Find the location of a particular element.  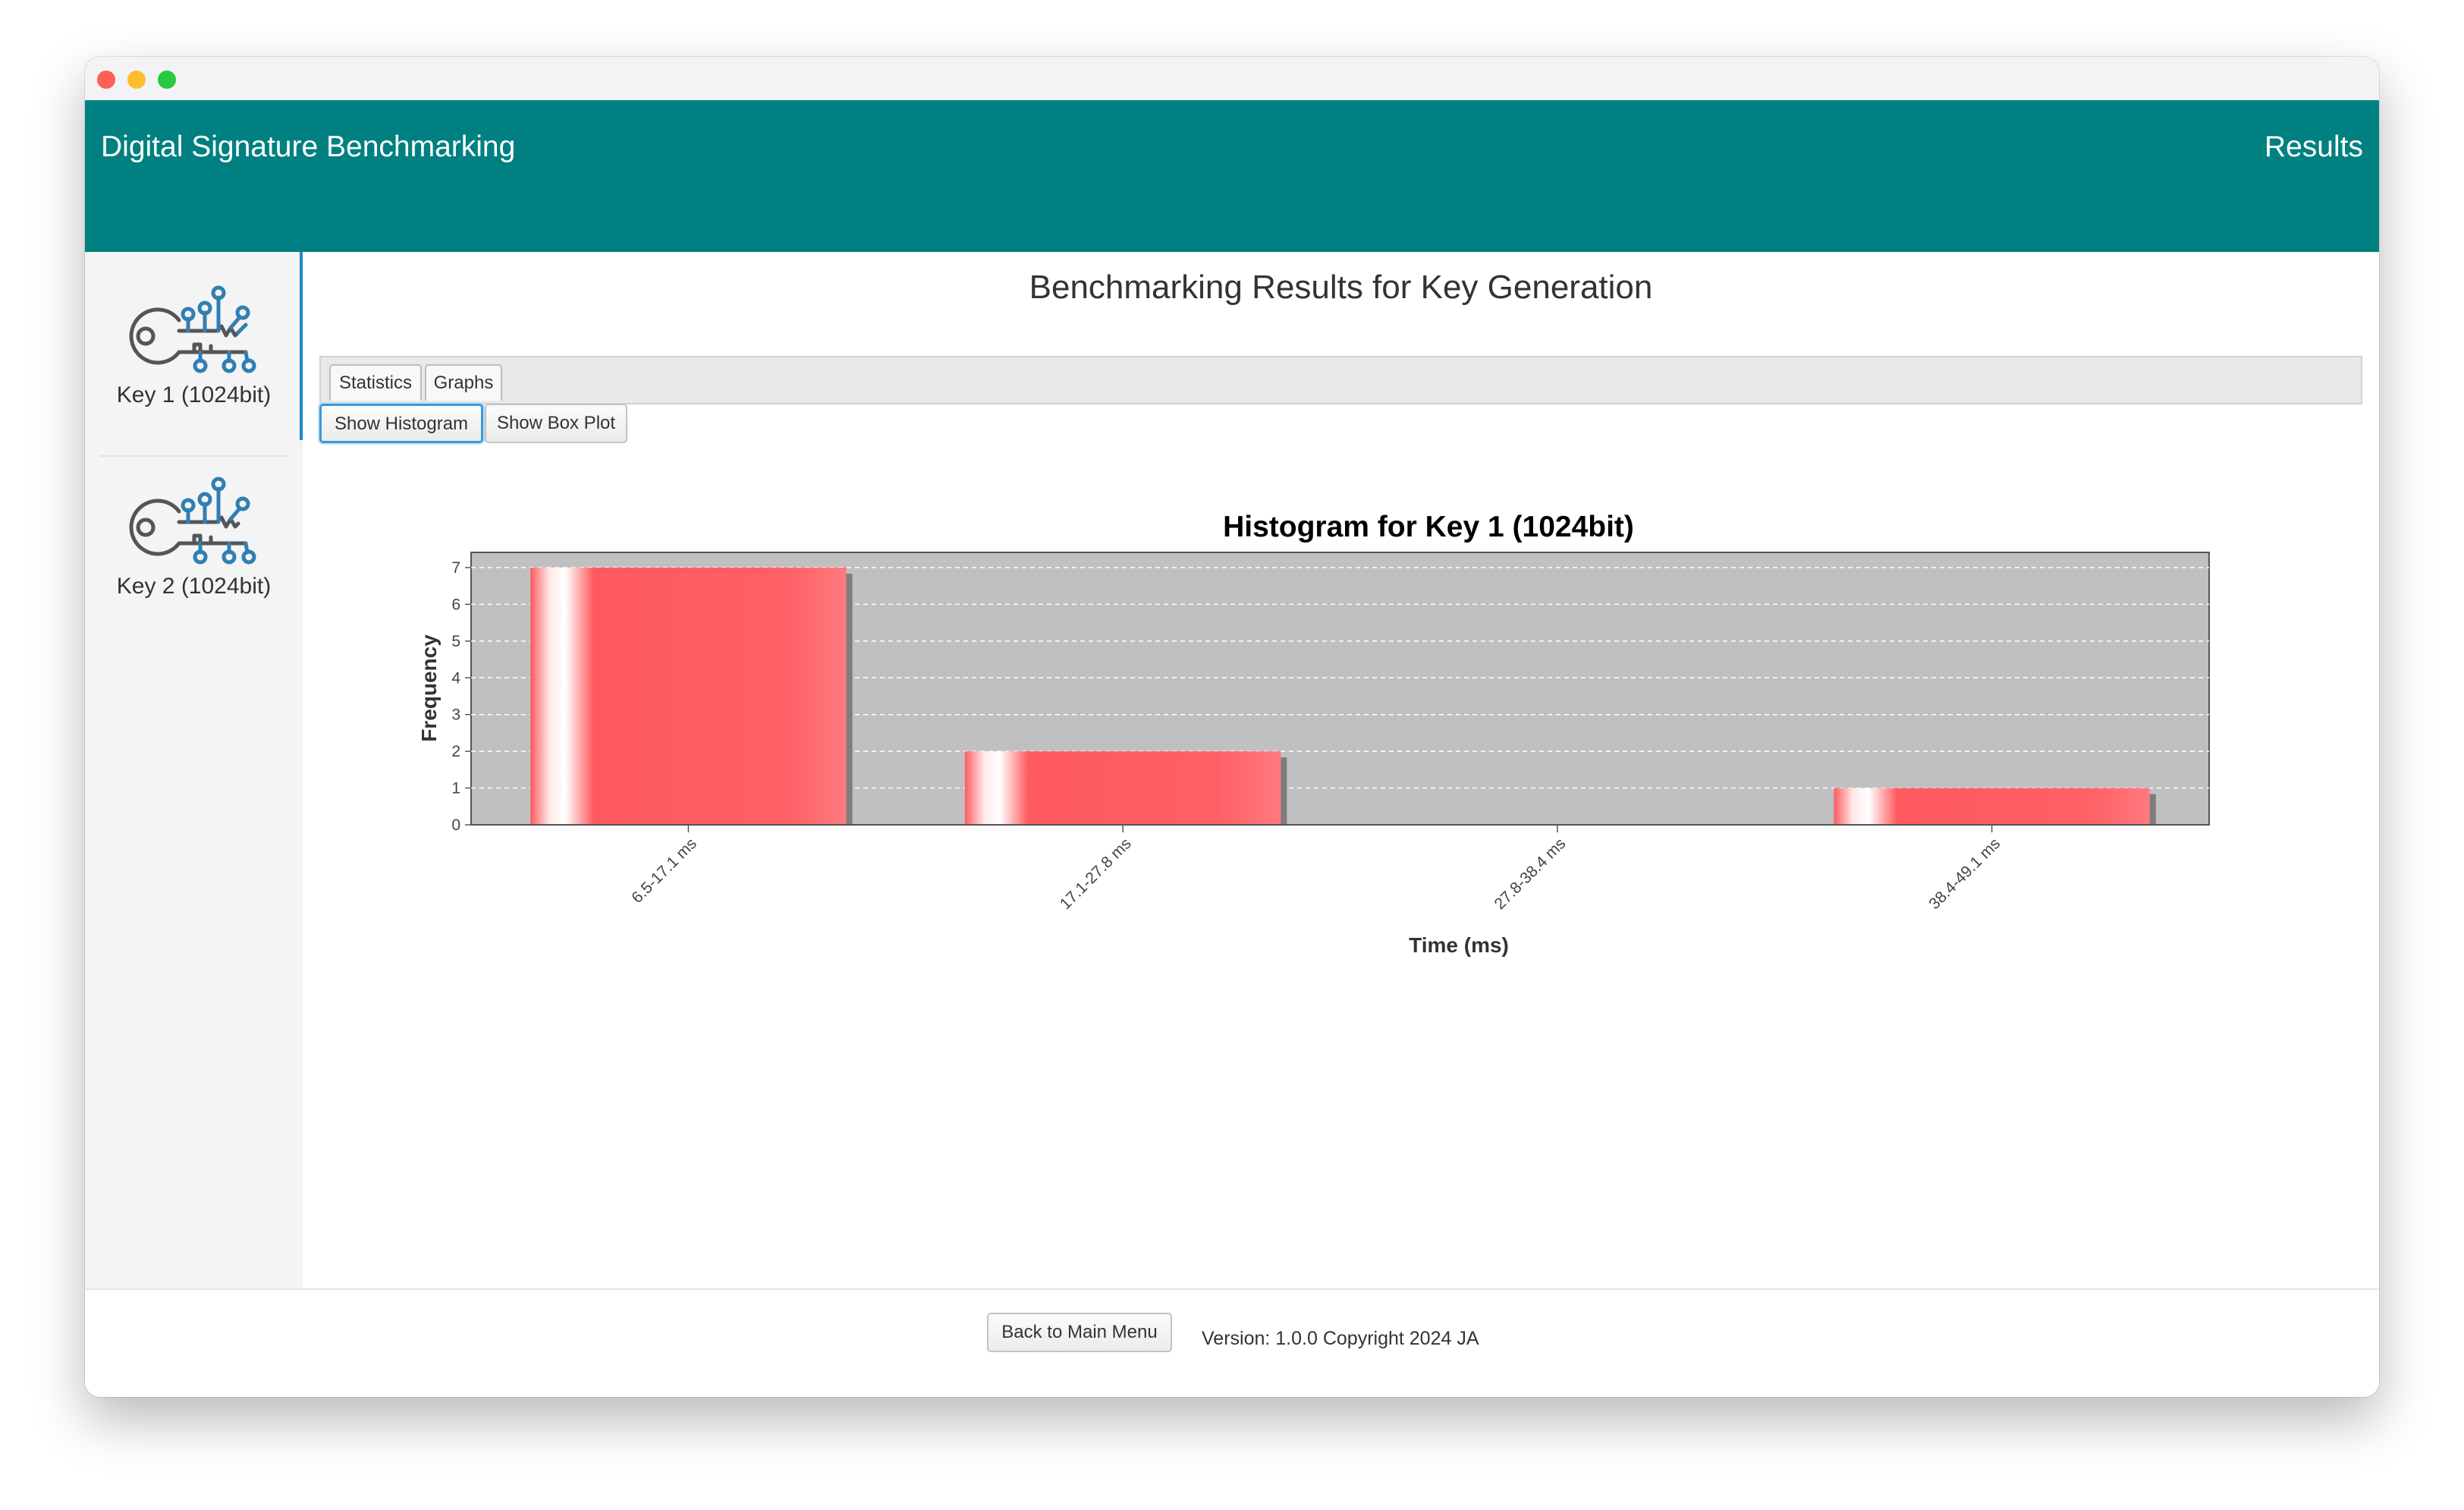

sidebar-item-label: Key 1 (1024bit) is located at coordinates (194, 395).